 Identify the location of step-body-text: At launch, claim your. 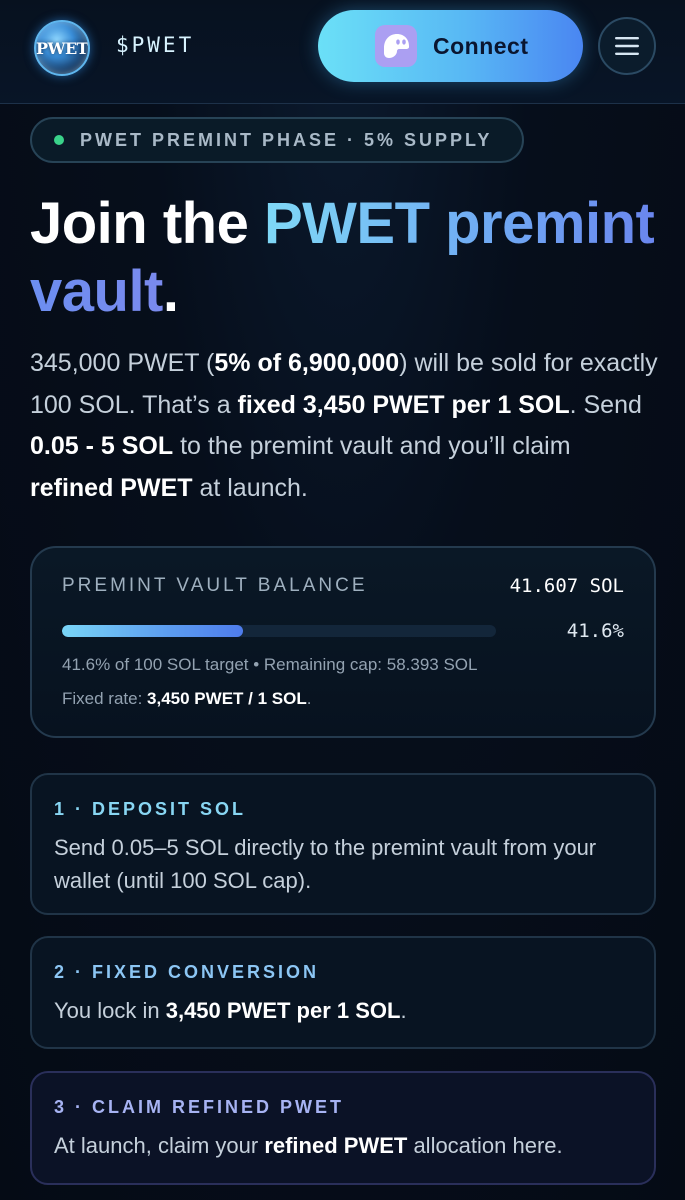
(159, 1145).